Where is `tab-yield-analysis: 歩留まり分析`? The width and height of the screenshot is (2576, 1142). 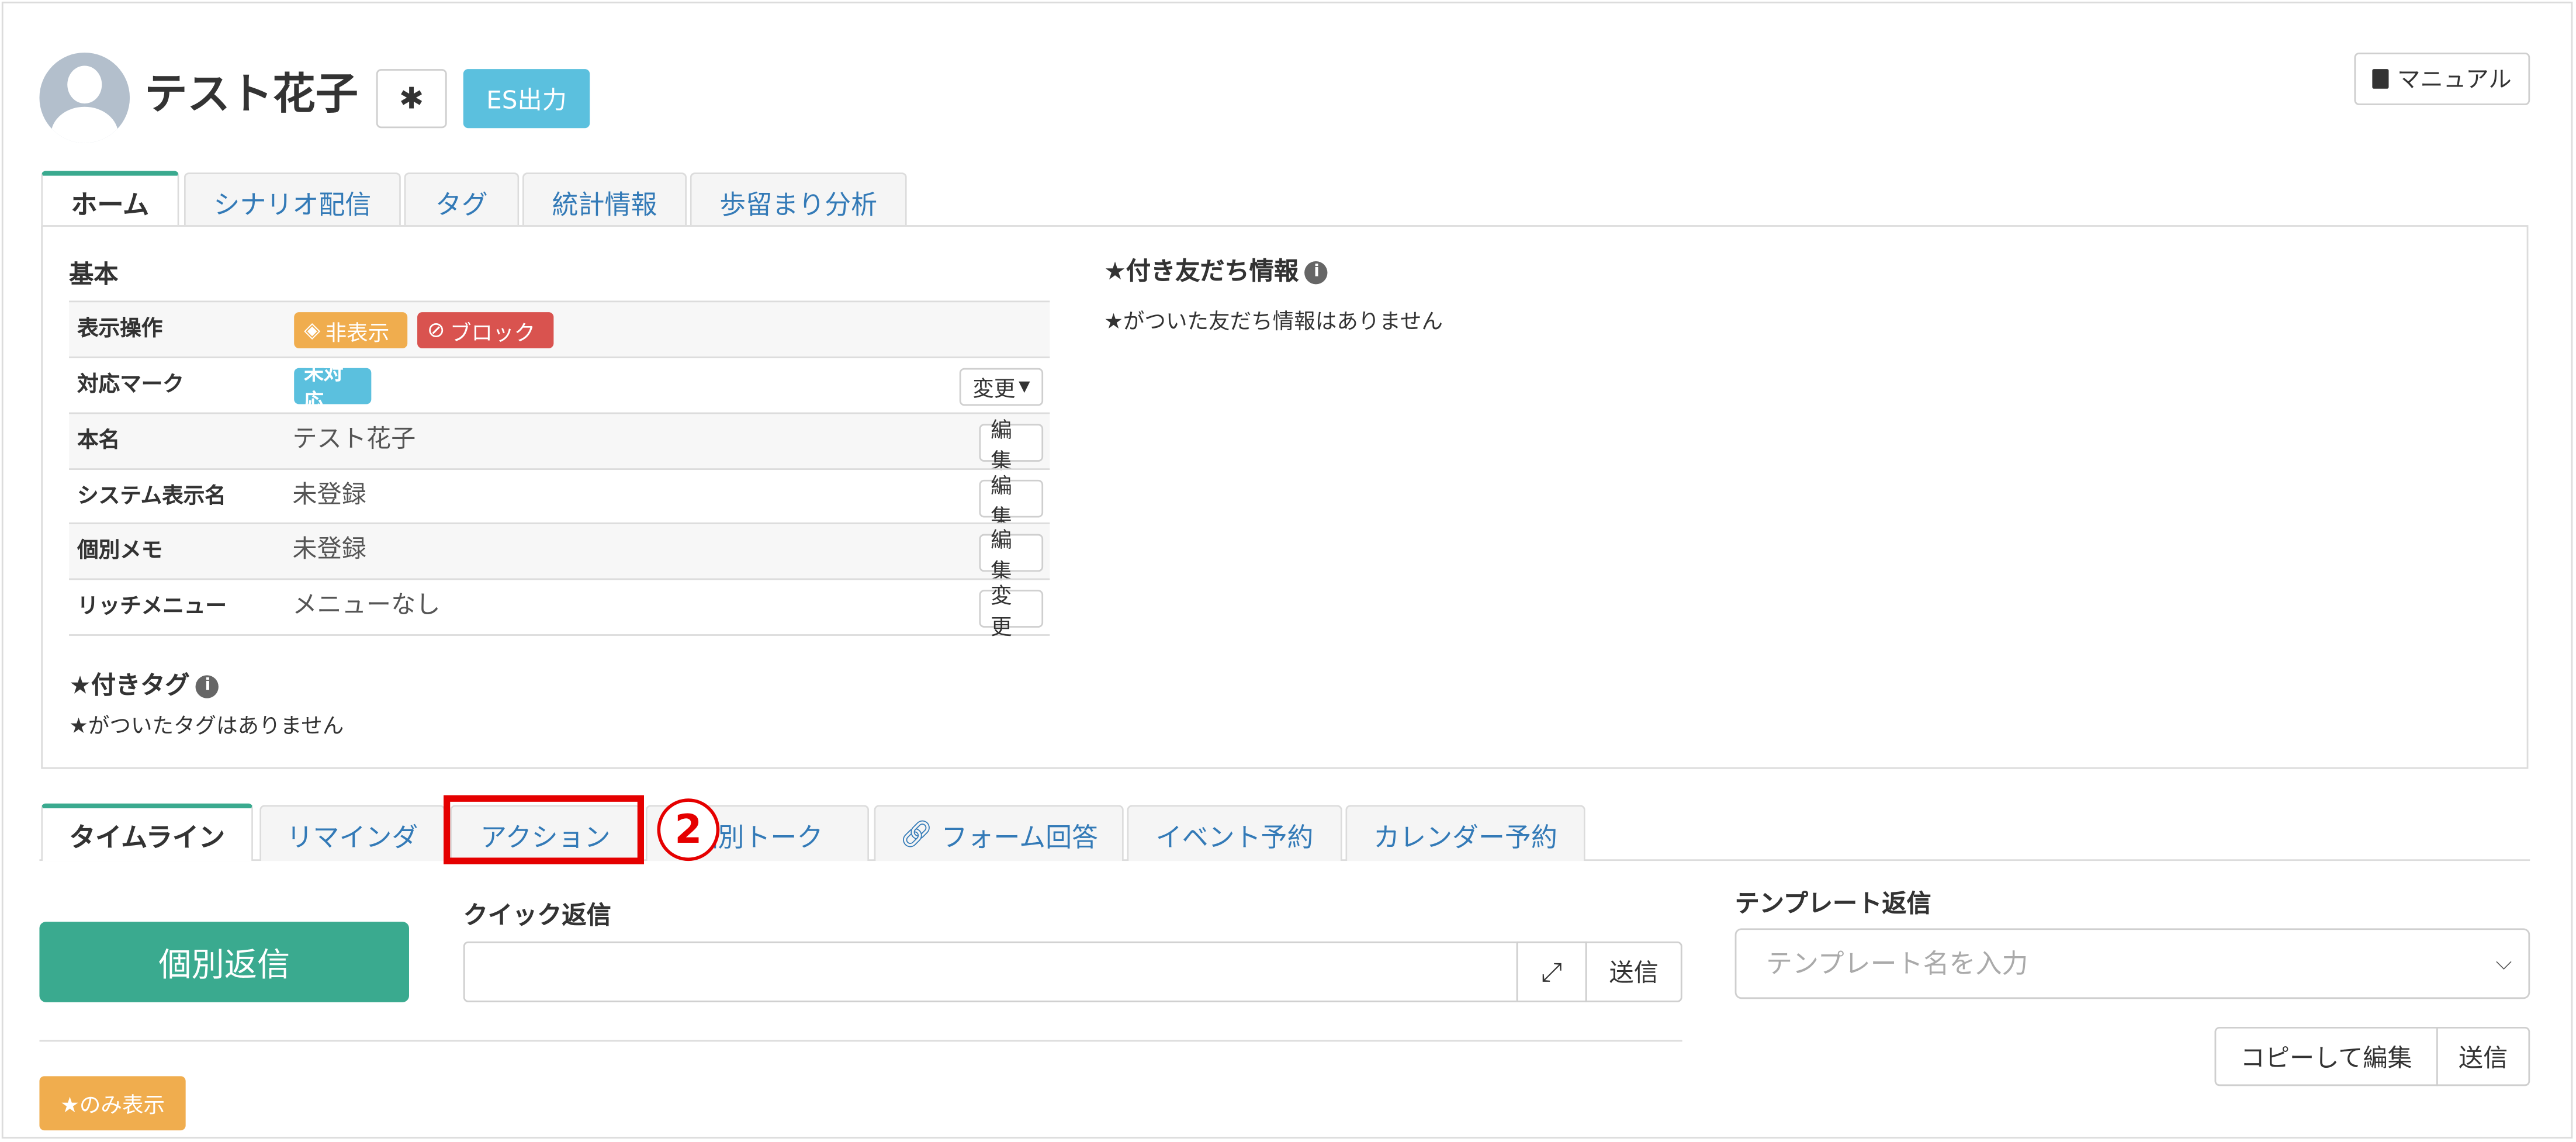 tab-yield-analysis: 歩留まり分析 is located at coordinates (798, 200).